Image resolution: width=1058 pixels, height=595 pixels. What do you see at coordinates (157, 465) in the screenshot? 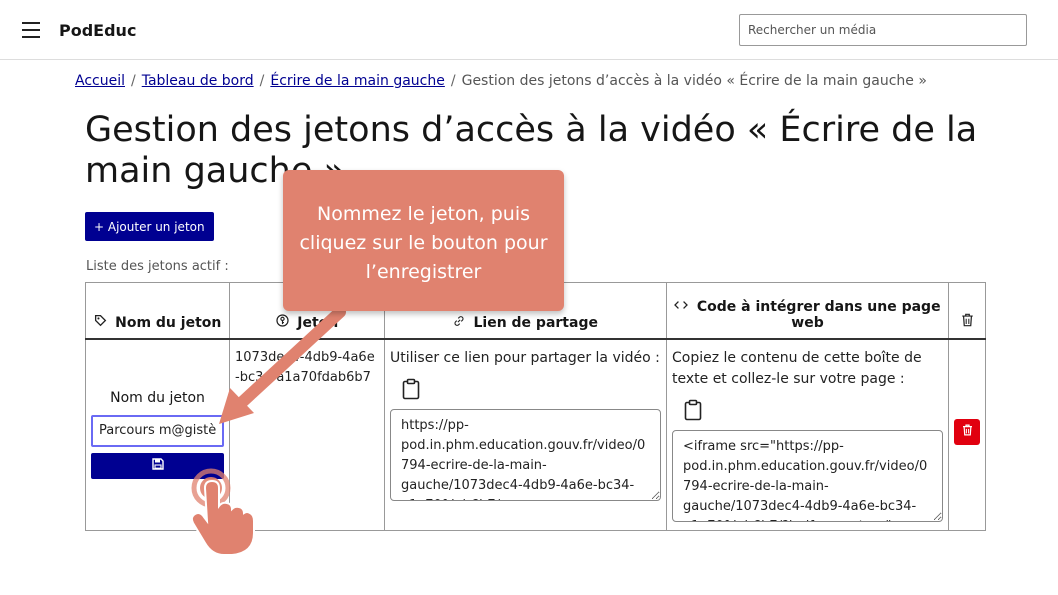
I see `save-icon` at bounding box center [157, 465].